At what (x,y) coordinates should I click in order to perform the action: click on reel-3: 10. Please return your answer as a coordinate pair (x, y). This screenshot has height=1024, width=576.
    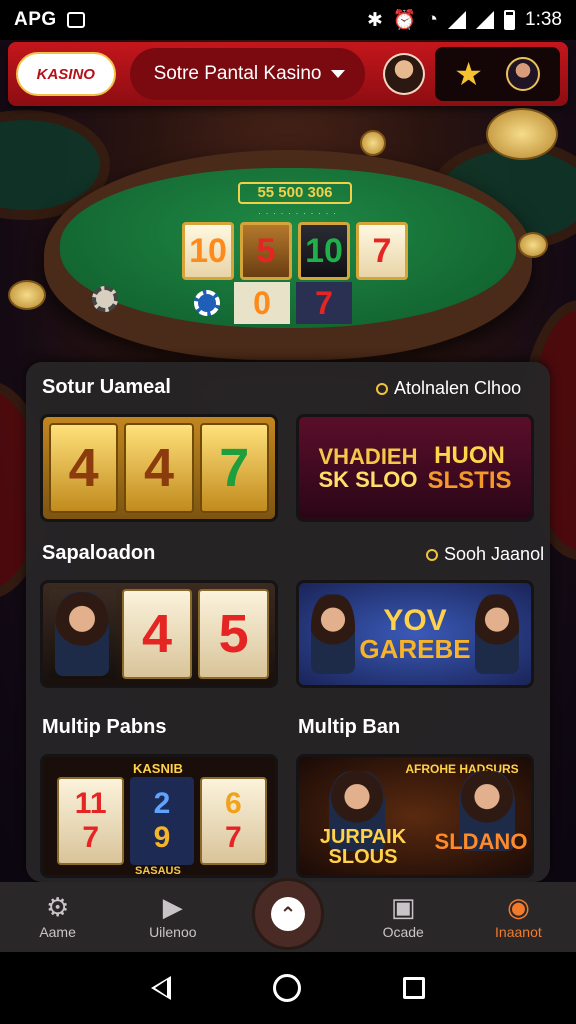
    Looking at the image, I should click on (324, 251).